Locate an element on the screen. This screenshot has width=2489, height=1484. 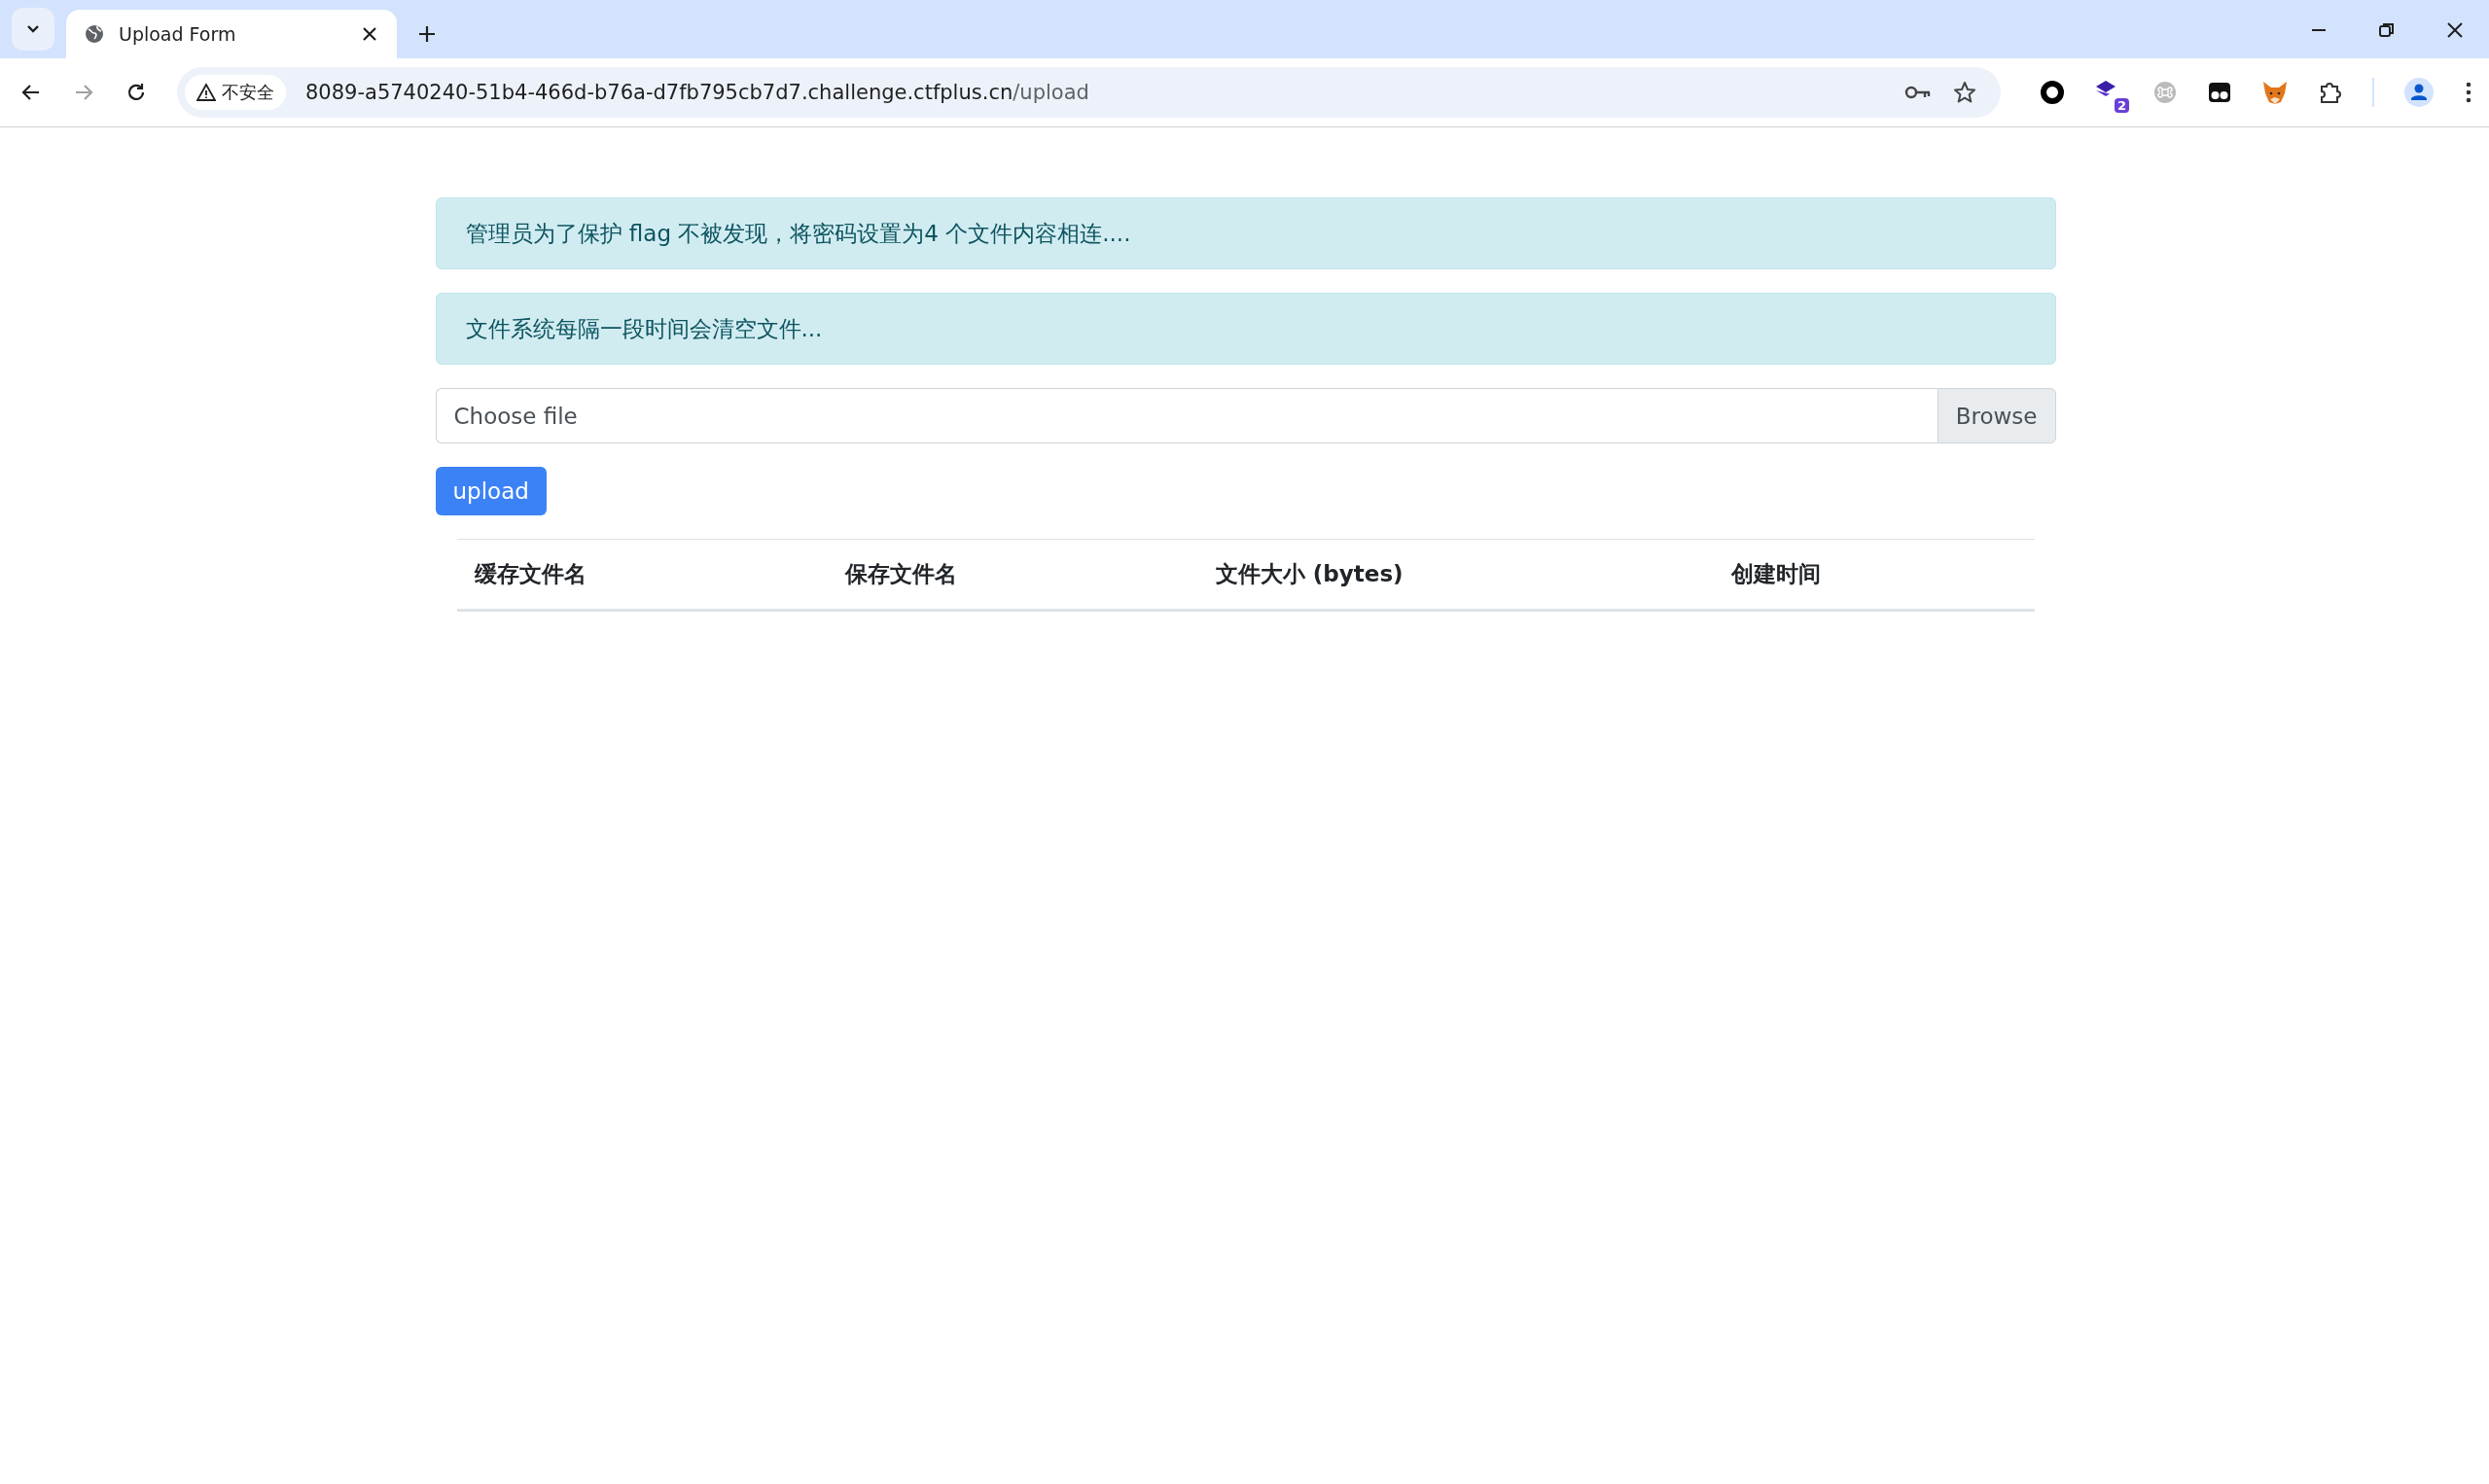
two-dots-icon is located at coordinates (2219, 93).